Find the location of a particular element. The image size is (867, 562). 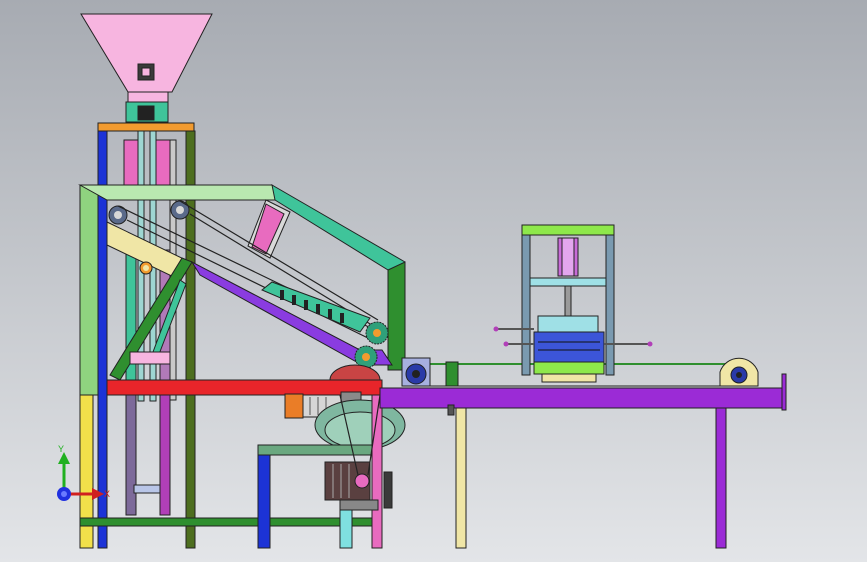

press-top-plate is located at coordinates (568, 230).